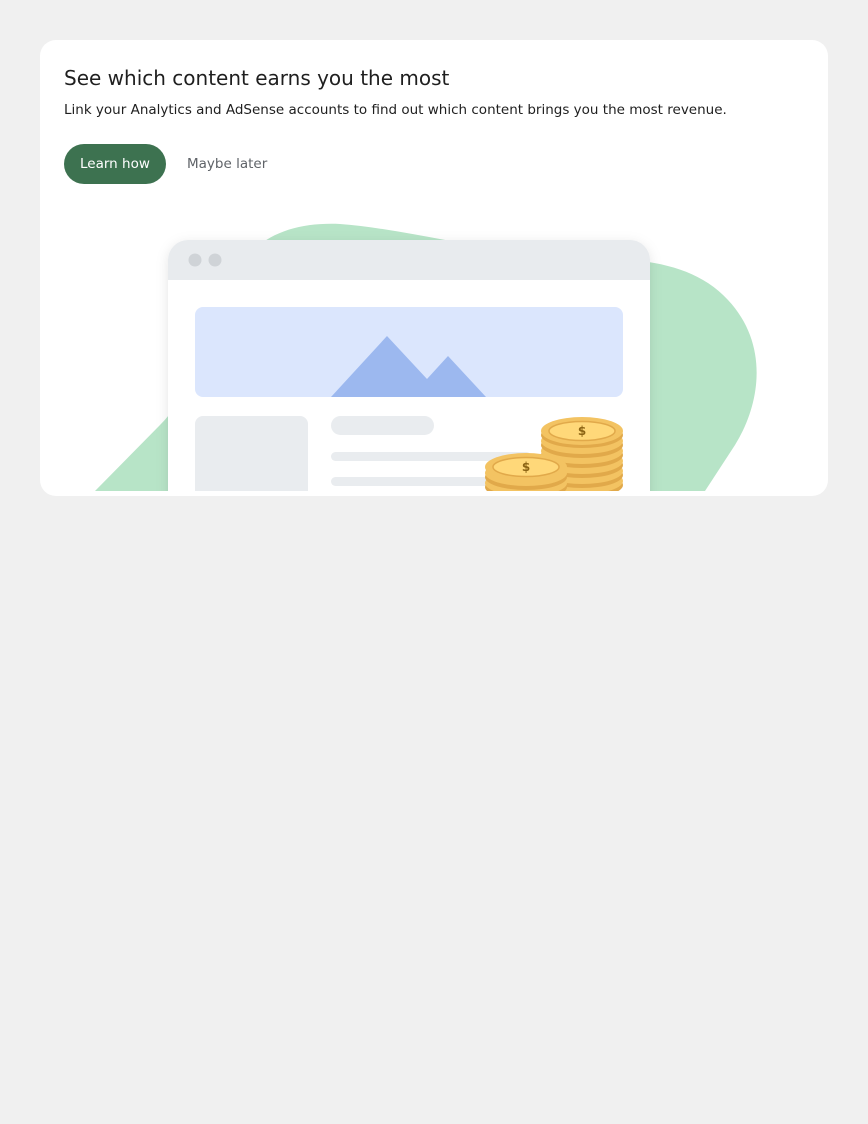 This screenshot has height=1124, width=868. I want to click on learn-how-button: Learn how, so click(115, 164).